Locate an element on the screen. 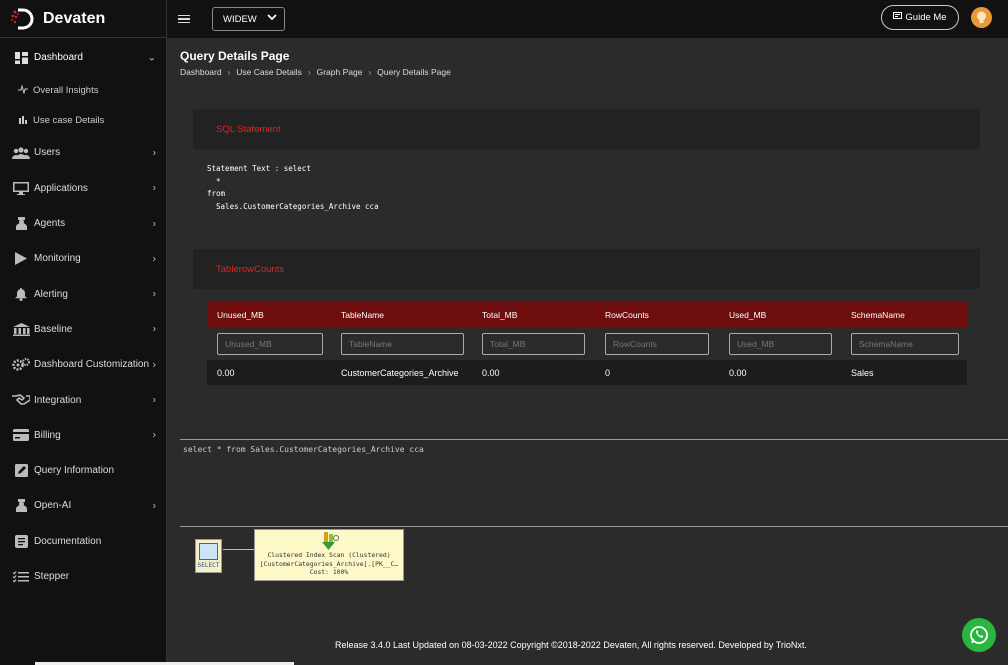  lightbulb-icon is located at coordinates (981, 17).